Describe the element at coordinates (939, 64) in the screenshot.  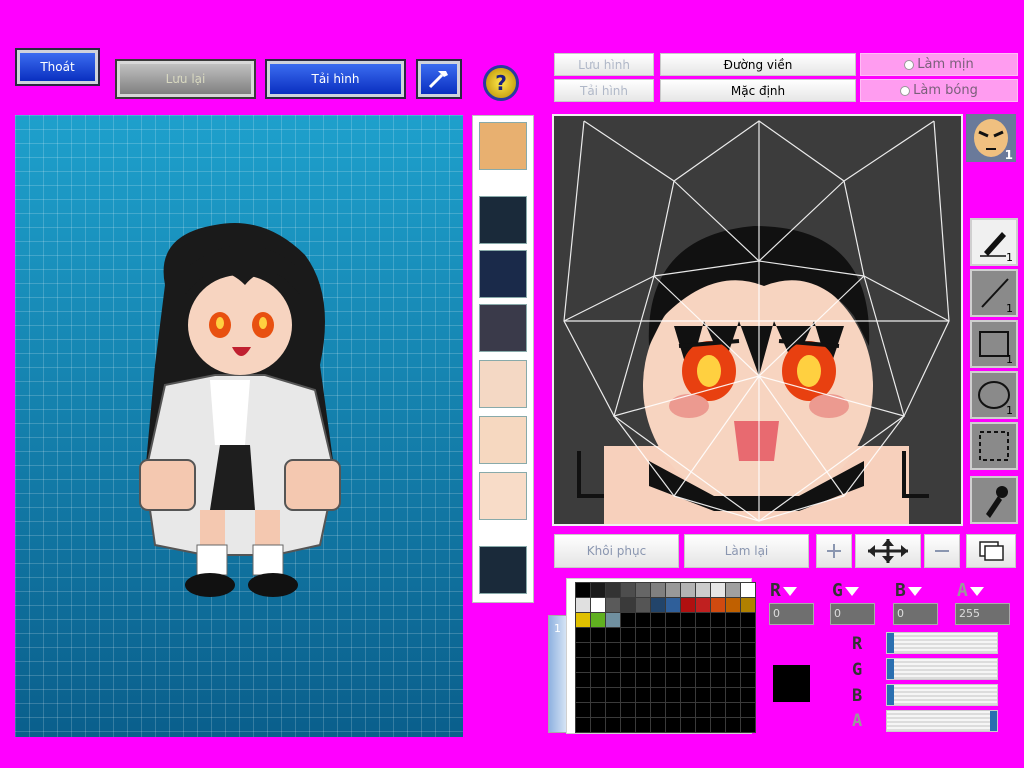
I see `smooth-option: Làm mịn` at that location.